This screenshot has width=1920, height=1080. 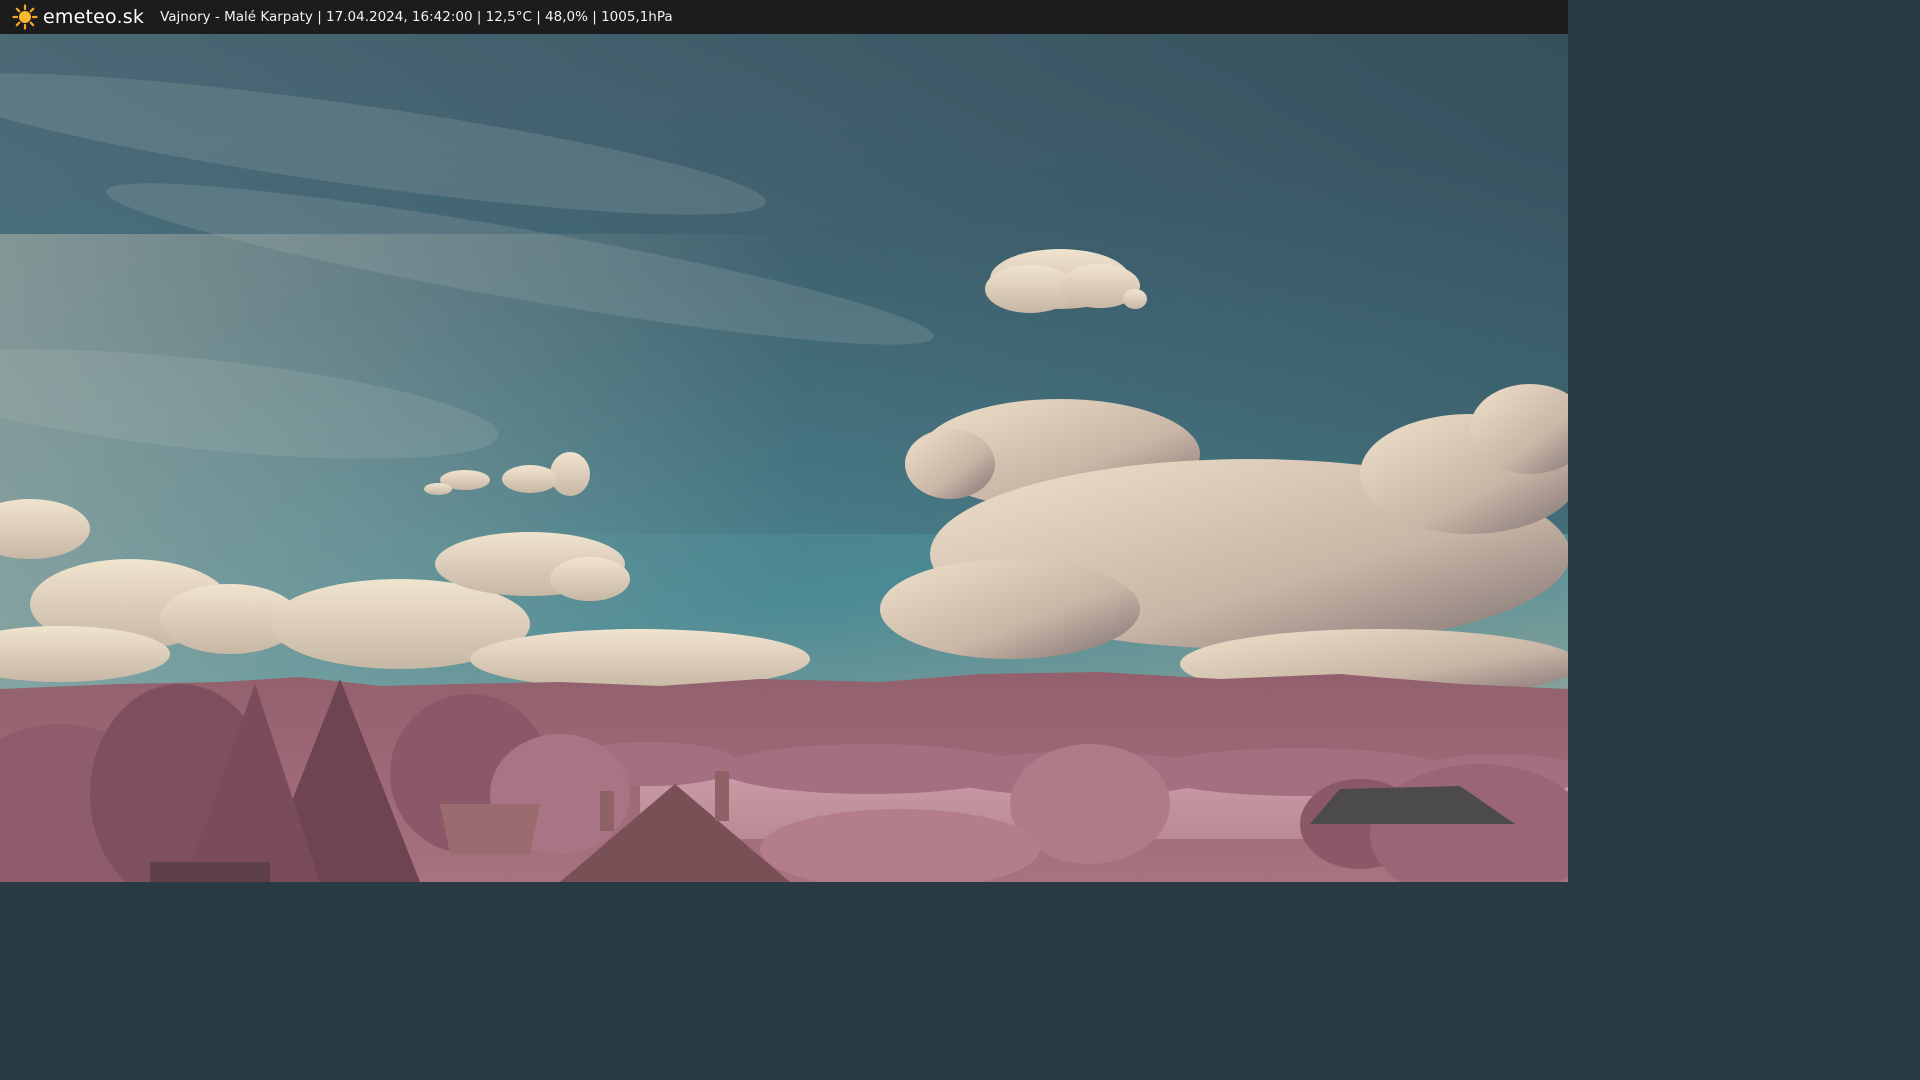 What do you see at coordinates (25, 17) in the screenshot?
I see `sun-icon` at bounding box center [25, 17].